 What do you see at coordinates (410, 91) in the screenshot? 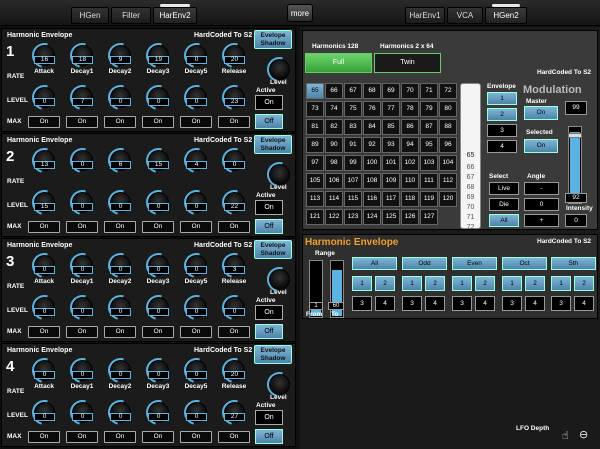
I see `harmonic-cell: 70` at bounding box center [410, 91].